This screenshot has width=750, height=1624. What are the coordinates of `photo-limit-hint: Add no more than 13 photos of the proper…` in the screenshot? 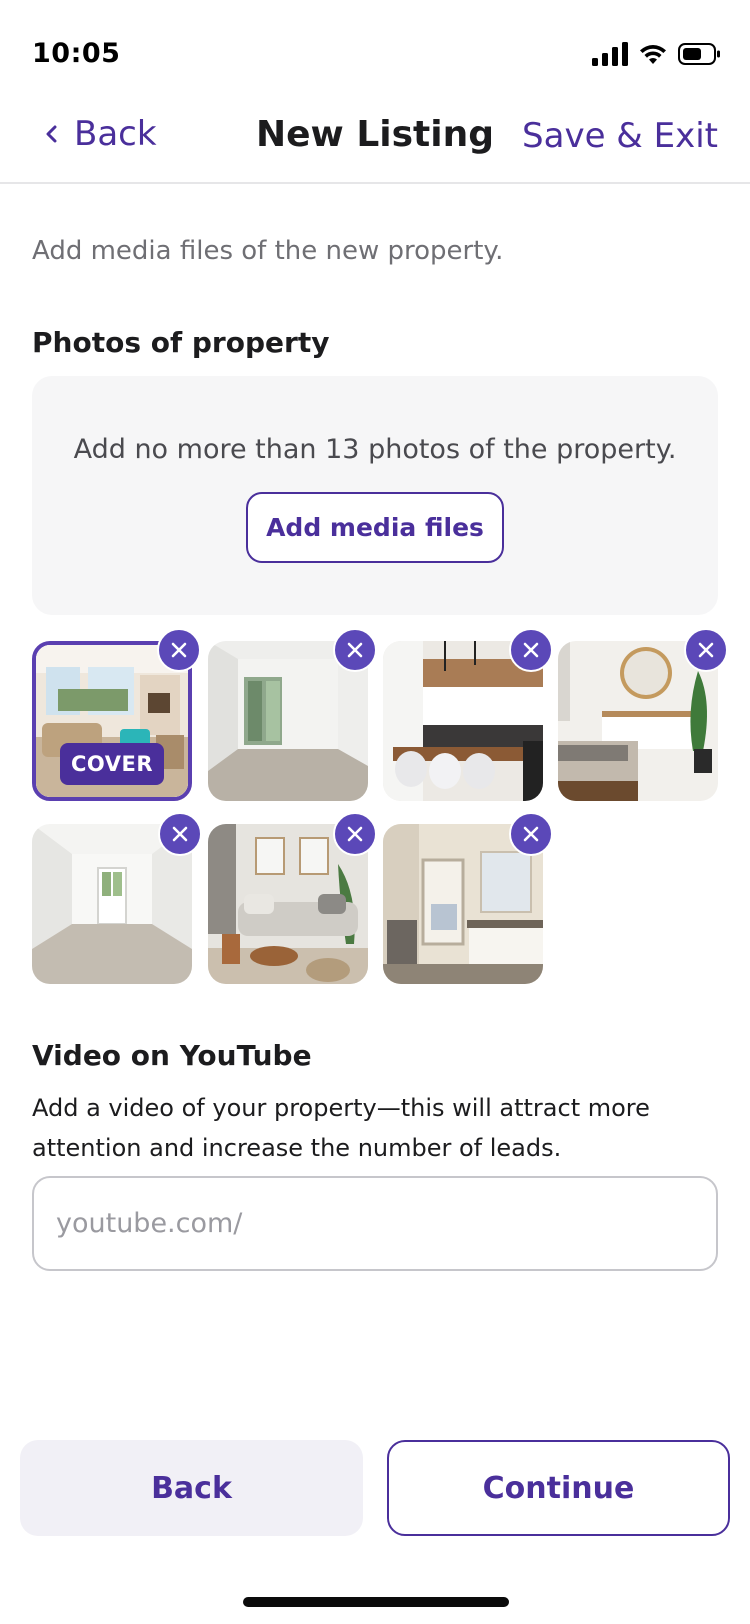 It's located at (375, 449).